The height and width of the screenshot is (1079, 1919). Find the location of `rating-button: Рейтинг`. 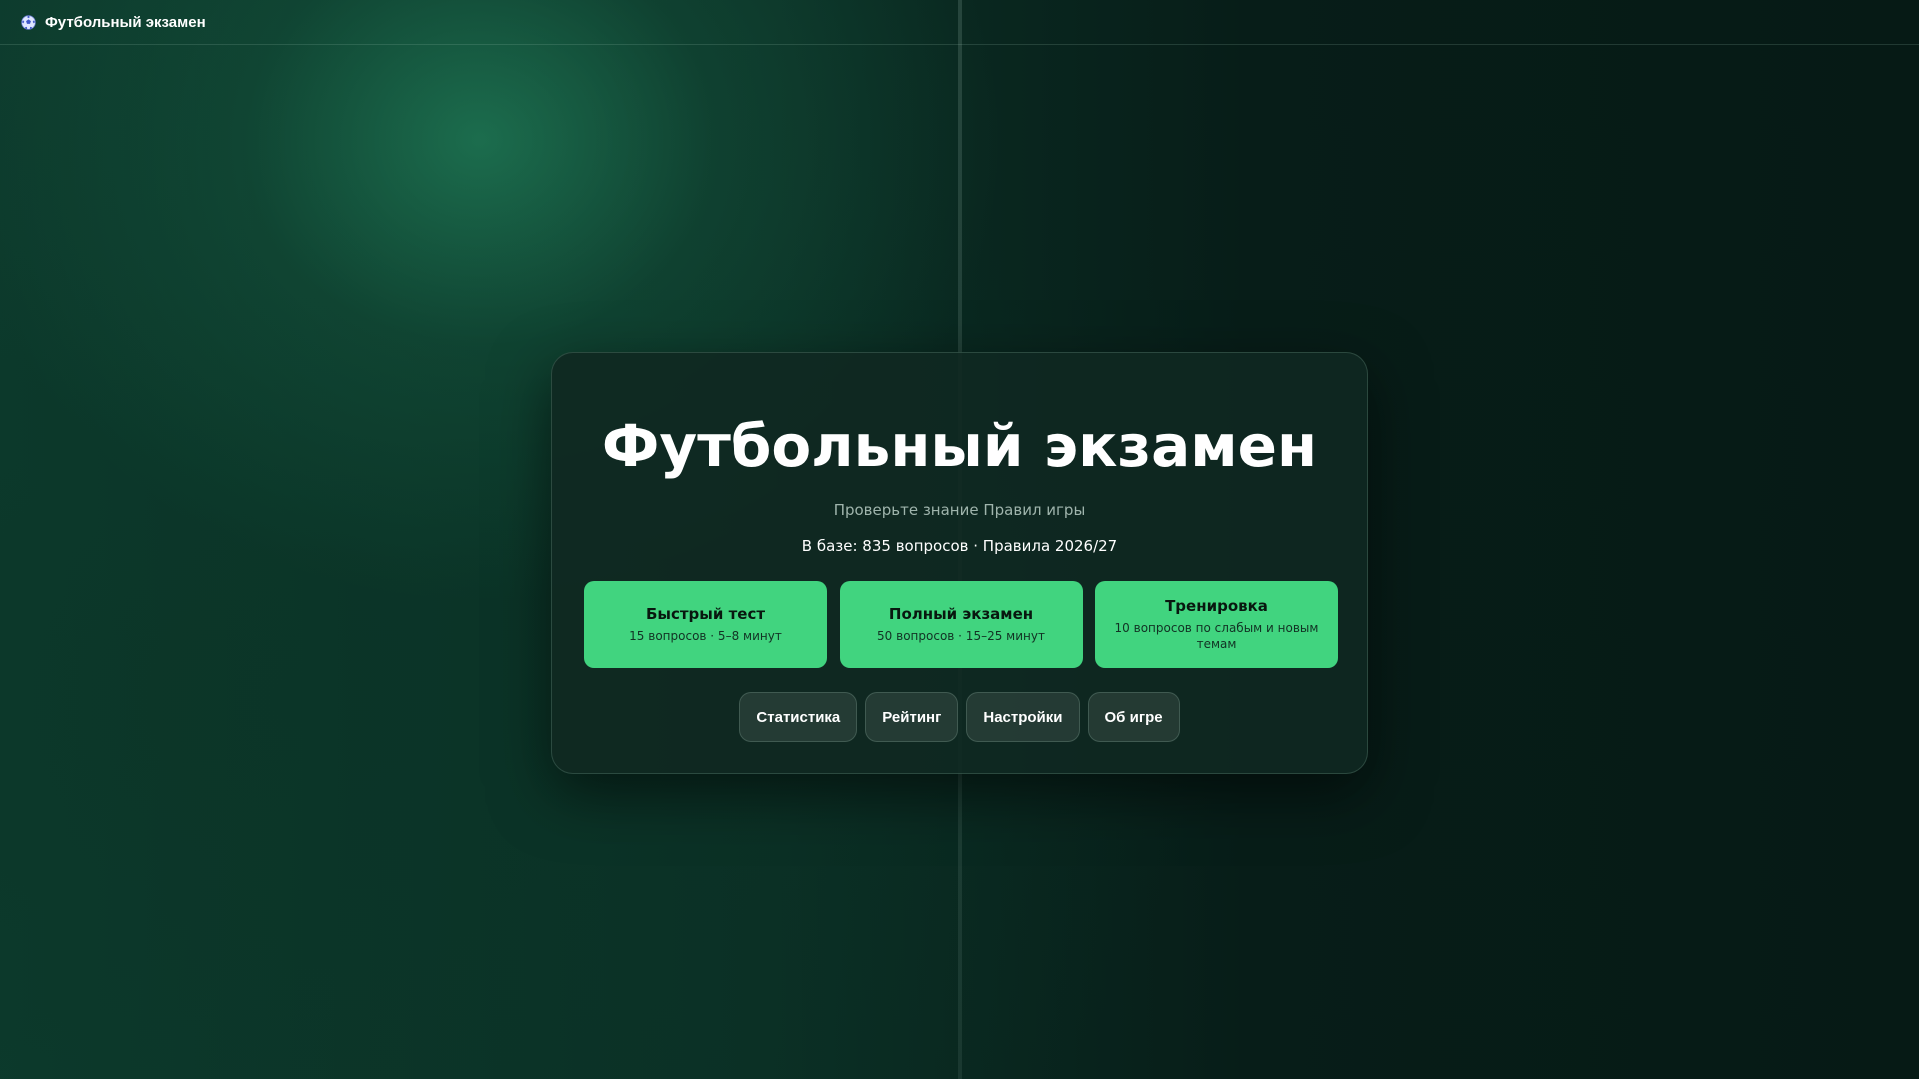

rating-button: Рейтинг is located at coordinates (912, 717).